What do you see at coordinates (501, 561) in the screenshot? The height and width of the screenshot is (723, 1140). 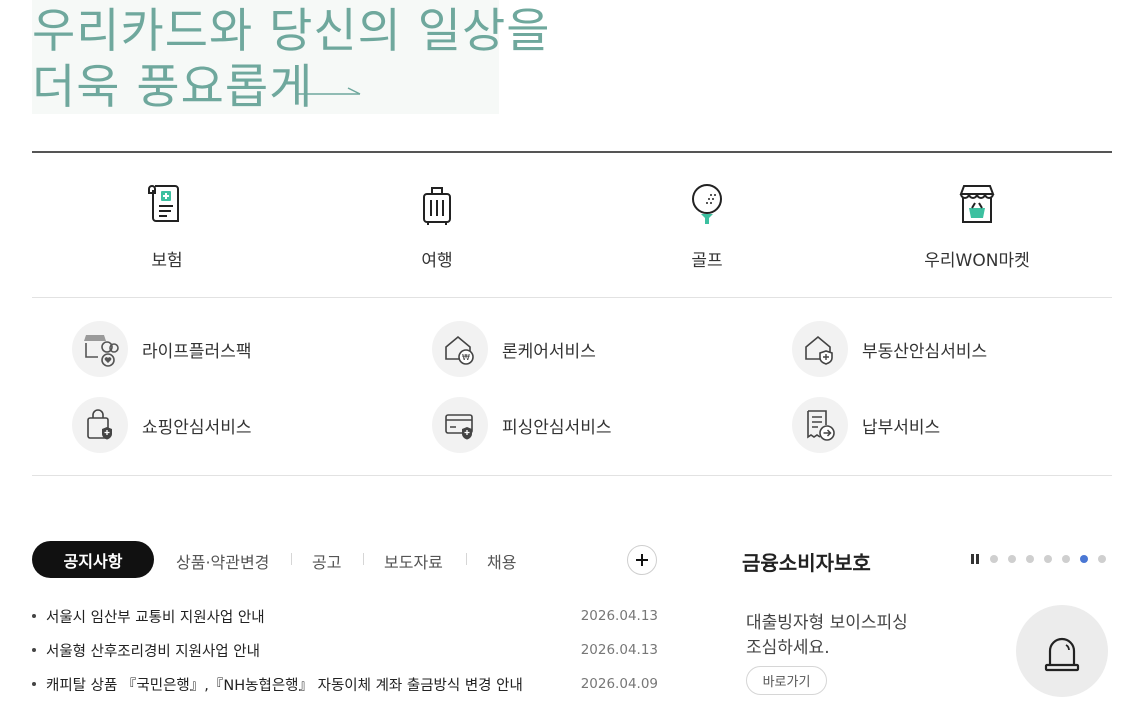 I see `tab-recruitment: 채용` at bounding box center [501, 561].